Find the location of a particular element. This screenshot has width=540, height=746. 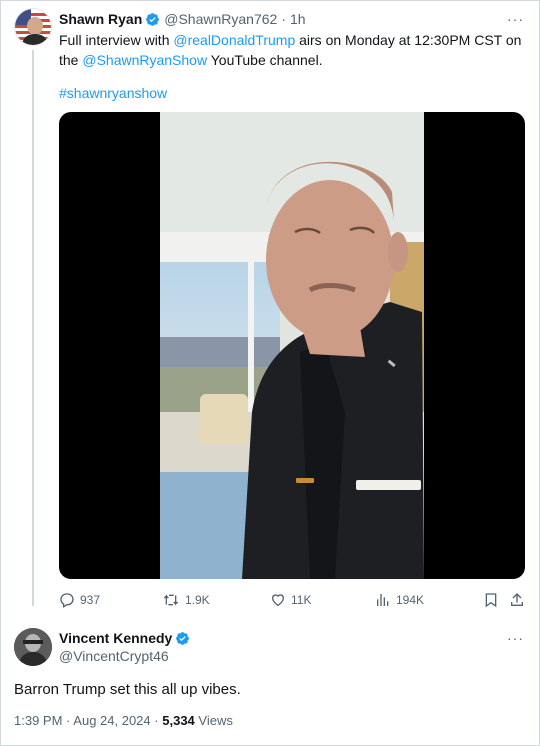

mention-link: @realDonaldTrump is located at coordinates (234, 40).